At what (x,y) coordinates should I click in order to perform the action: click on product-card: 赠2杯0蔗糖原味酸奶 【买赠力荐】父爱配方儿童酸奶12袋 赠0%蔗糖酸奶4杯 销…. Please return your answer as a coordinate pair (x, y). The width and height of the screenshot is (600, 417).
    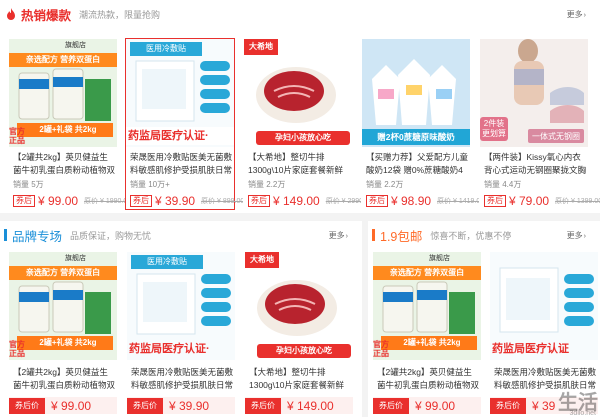
    Looking at the image, I should click on (422, 123).